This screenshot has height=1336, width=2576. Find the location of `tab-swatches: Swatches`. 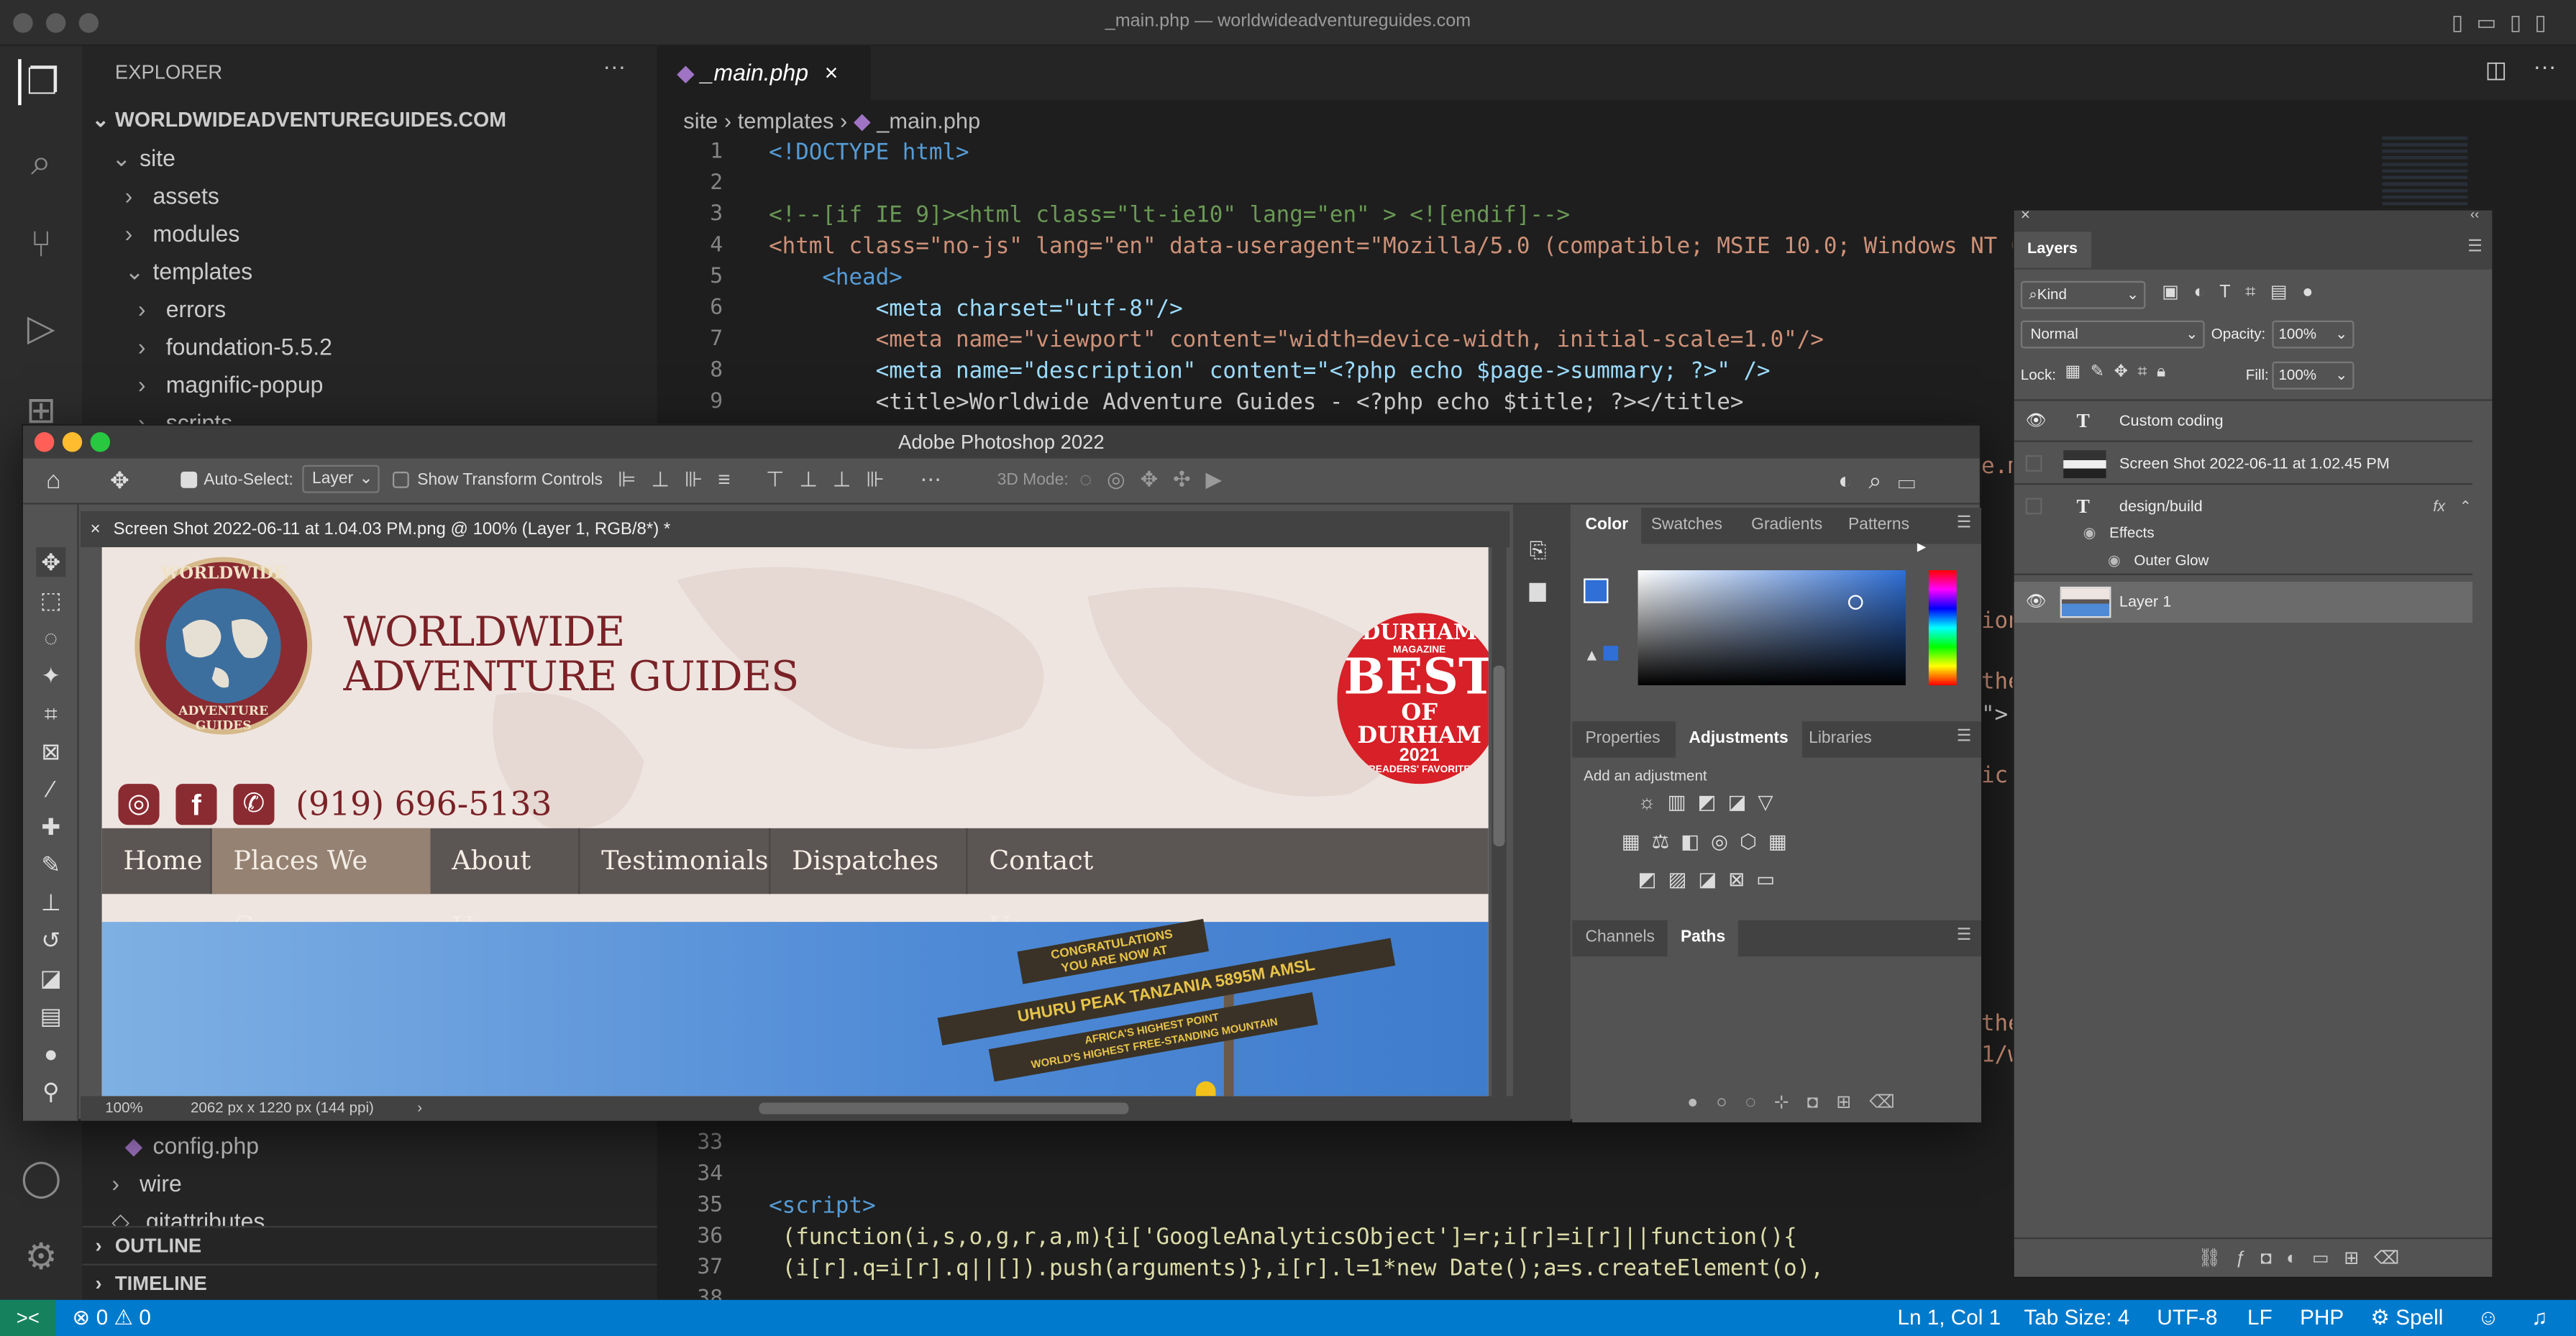

tab-swatches: Swatches is located at coordinates (1687, 526).